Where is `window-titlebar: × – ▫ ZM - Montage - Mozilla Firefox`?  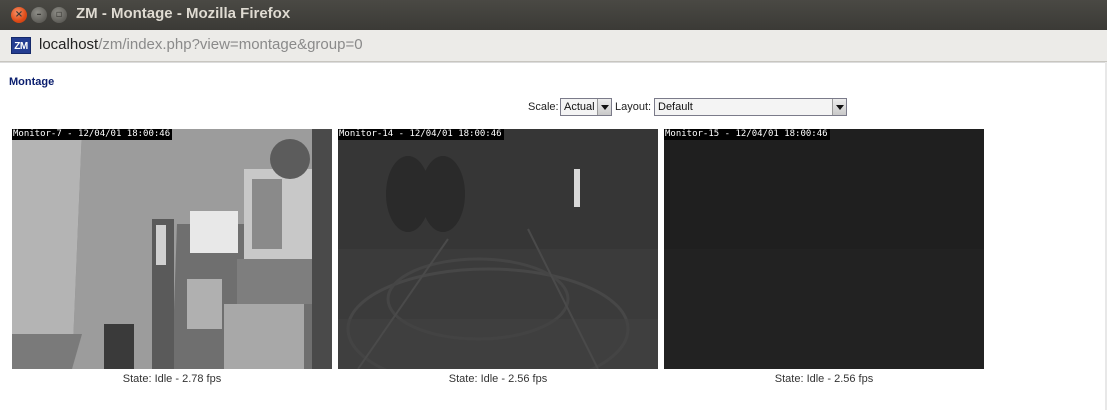
window-titlebar: × – ▫ ZM - Montage - Mozilla Firefox is located at coordinates (553, 15).